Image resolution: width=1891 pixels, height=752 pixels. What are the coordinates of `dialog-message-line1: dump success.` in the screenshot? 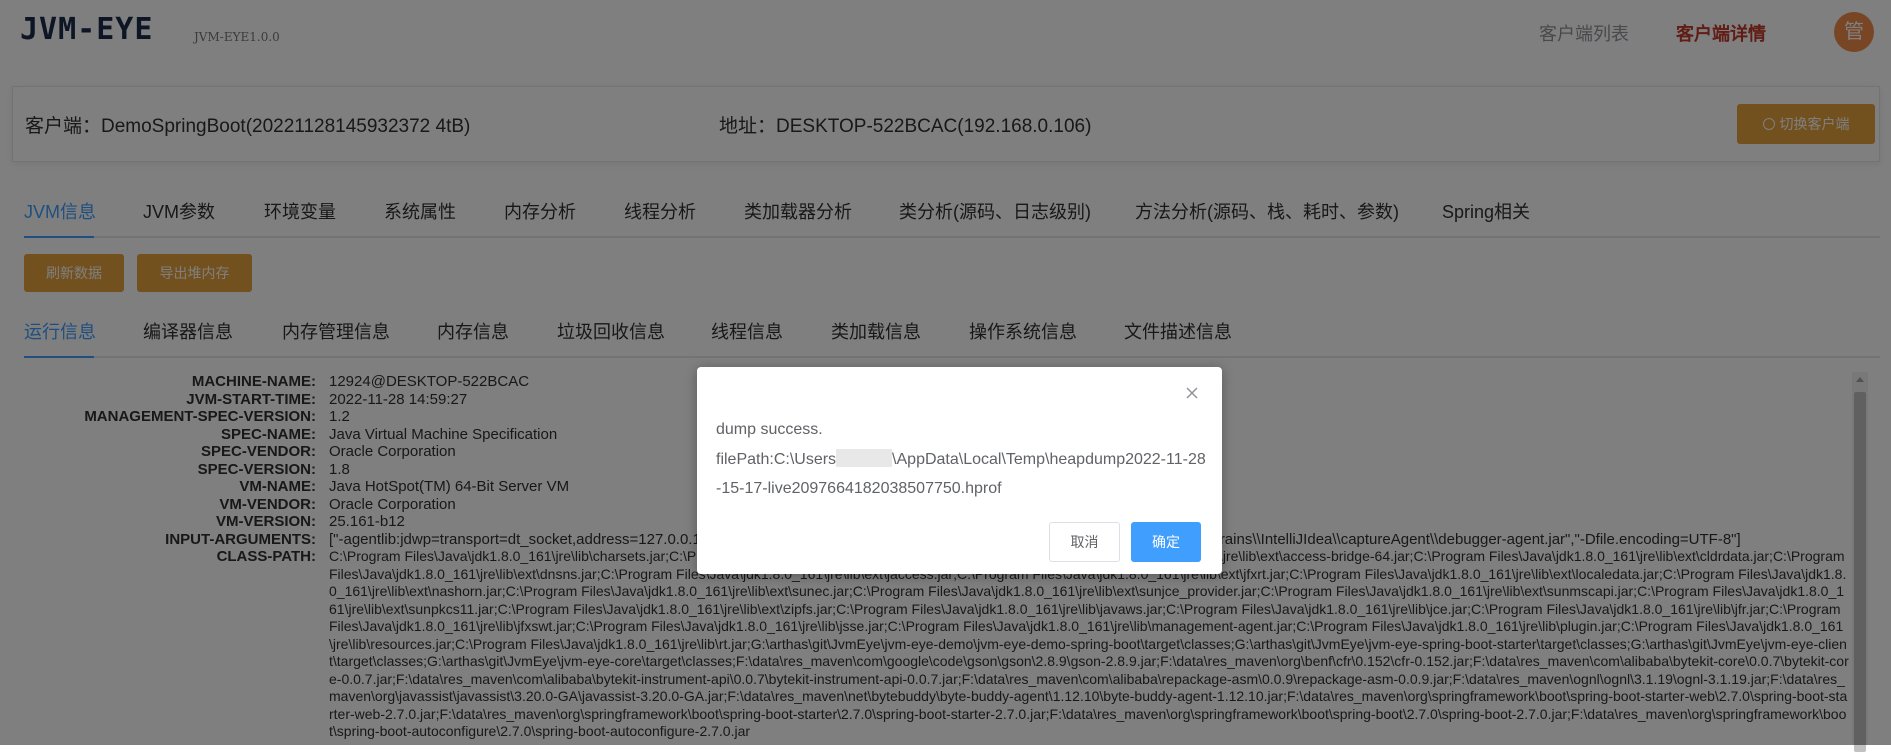 It's located at (769, 429).